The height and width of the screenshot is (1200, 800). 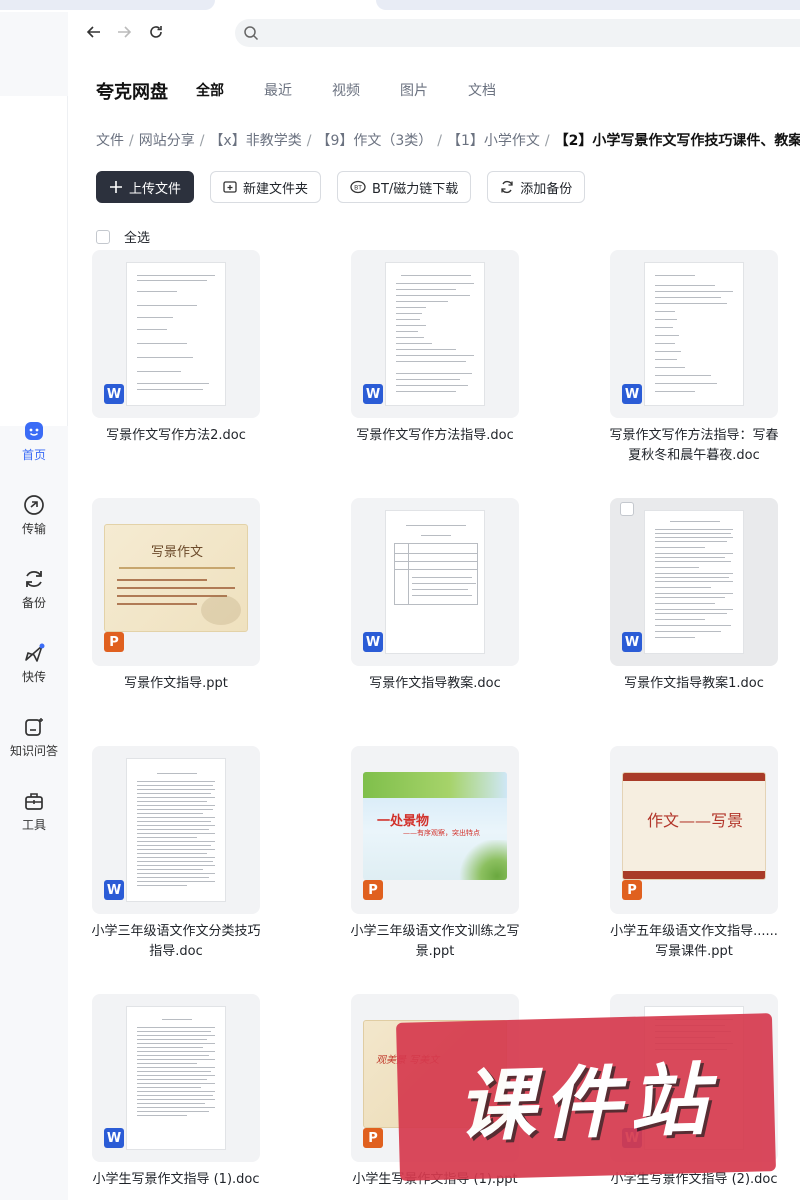 What do you see at coordinates (546, 189) in the screenshot?
I see `add-backup-label: 添加备份` at bounding box center [546, 189].